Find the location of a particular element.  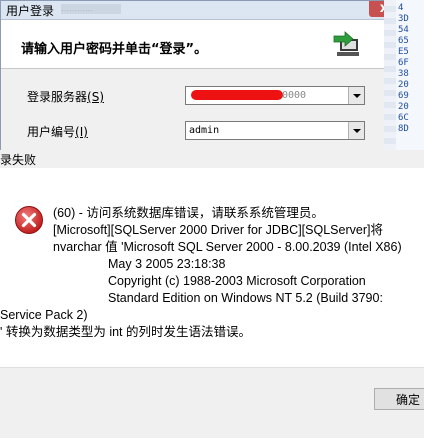

user-label: 用户编号(I) is located at coordinates (57, 132).